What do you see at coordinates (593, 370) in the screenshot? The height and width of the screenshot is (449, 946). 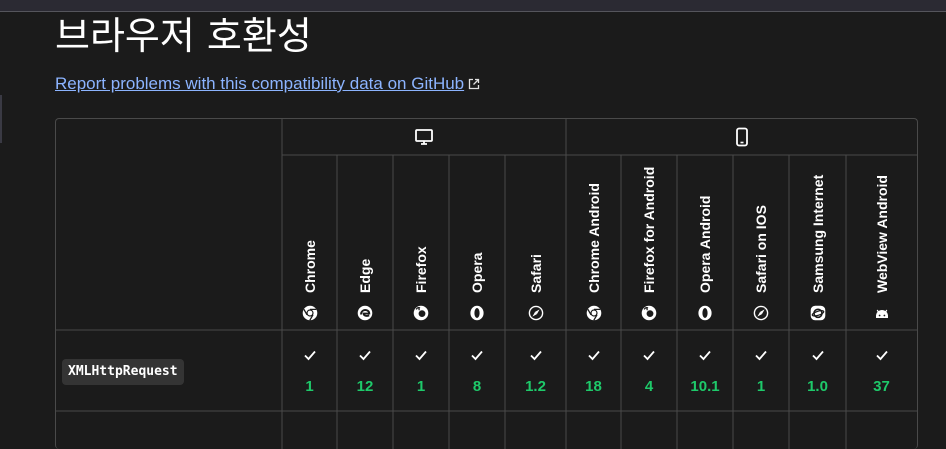 I see `support-cell: 18` at bounding box center [593, 370].